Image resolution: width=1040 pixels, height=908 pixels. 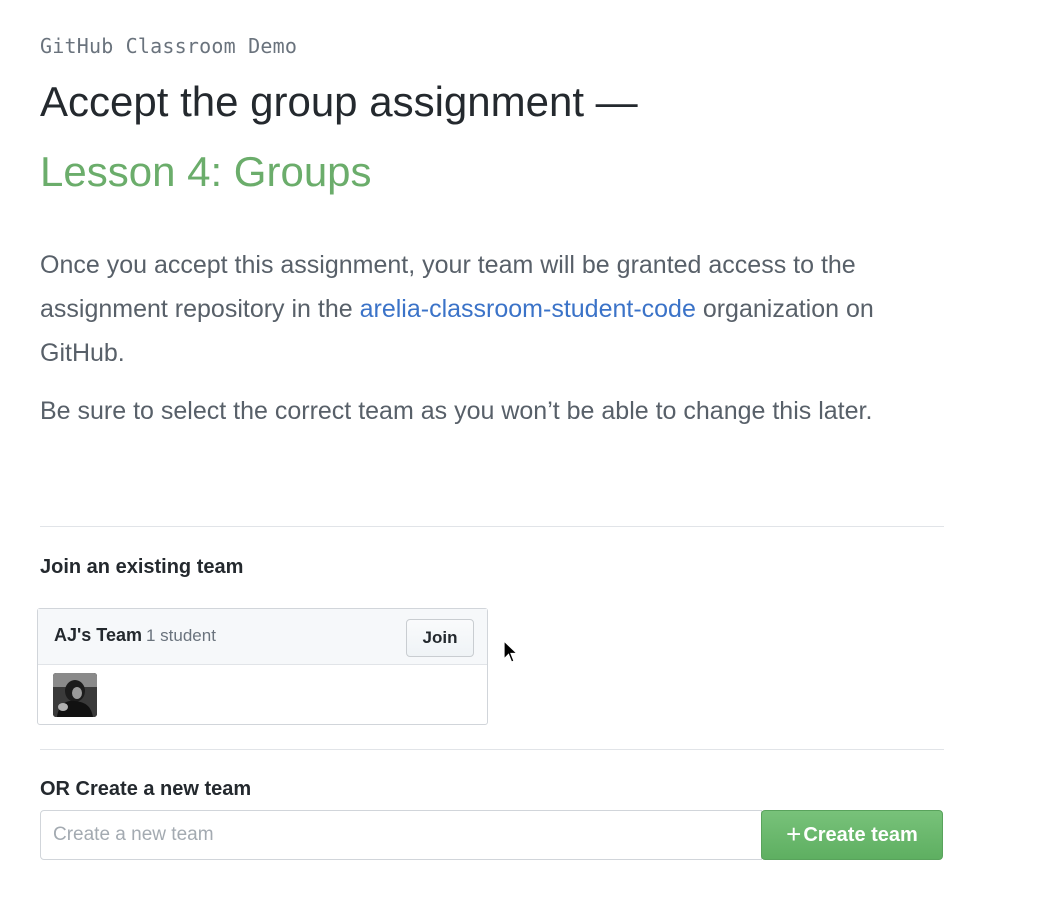 What do you see at coordinates (262, 666) in the screenshot?
I see `team-card: AJ's Team 1 student Join` at bounding box center [262, 666].